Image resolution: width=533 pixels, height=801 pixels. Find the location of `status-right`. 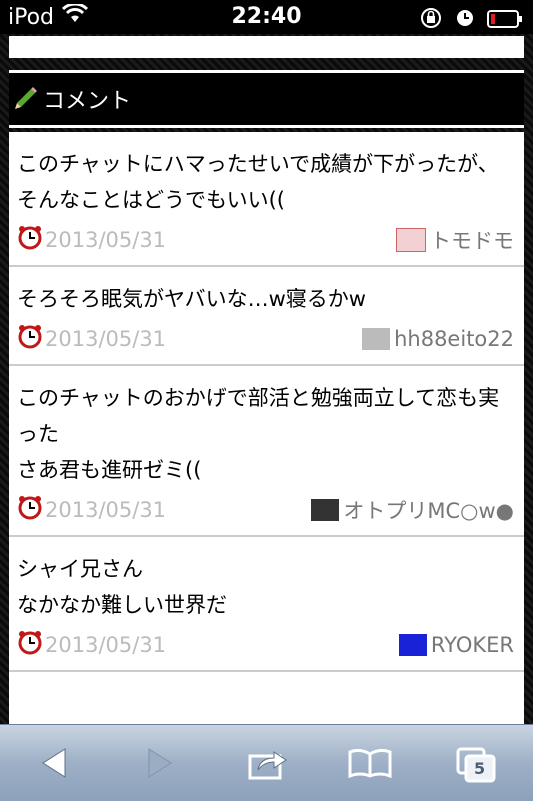

status-right is located at coordinates (471, 21).